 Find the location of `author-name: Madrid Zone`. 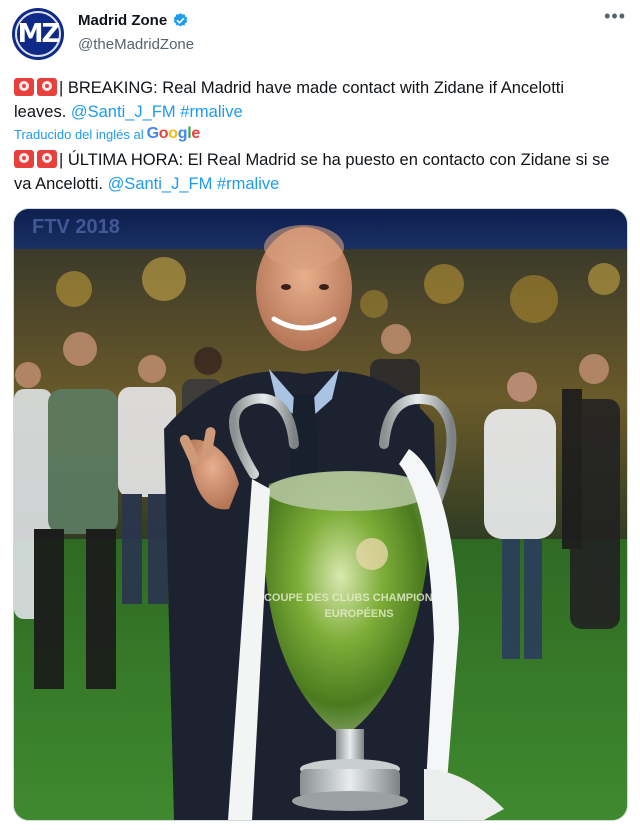

author-name: Madrid Zone is located at coordinates (133, 20).